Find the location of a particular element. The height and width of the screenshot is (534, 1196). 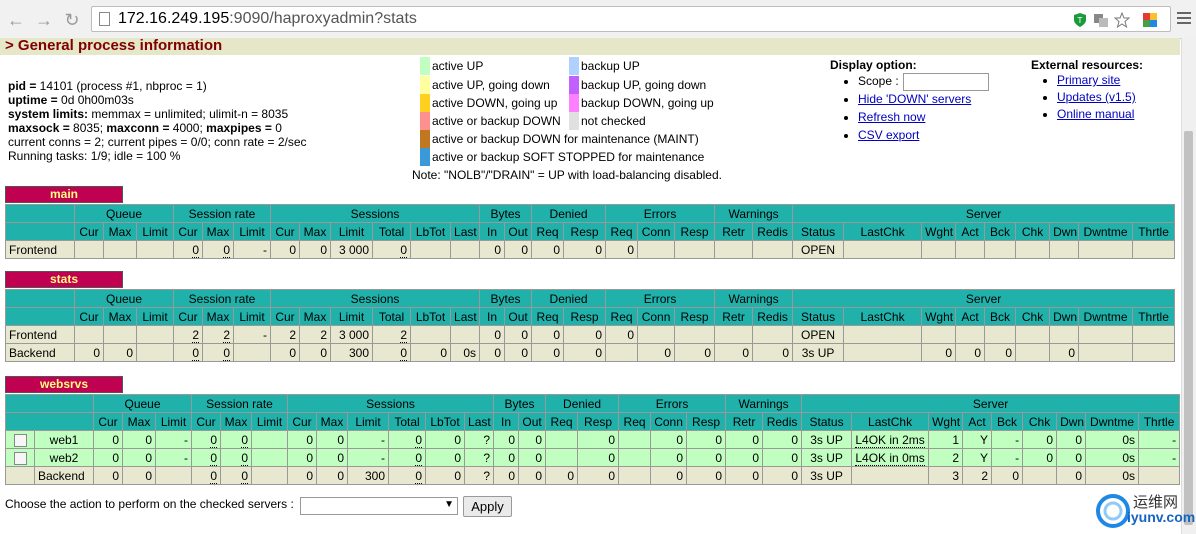

action-select: ▼ is located at coordinates (379, 506).